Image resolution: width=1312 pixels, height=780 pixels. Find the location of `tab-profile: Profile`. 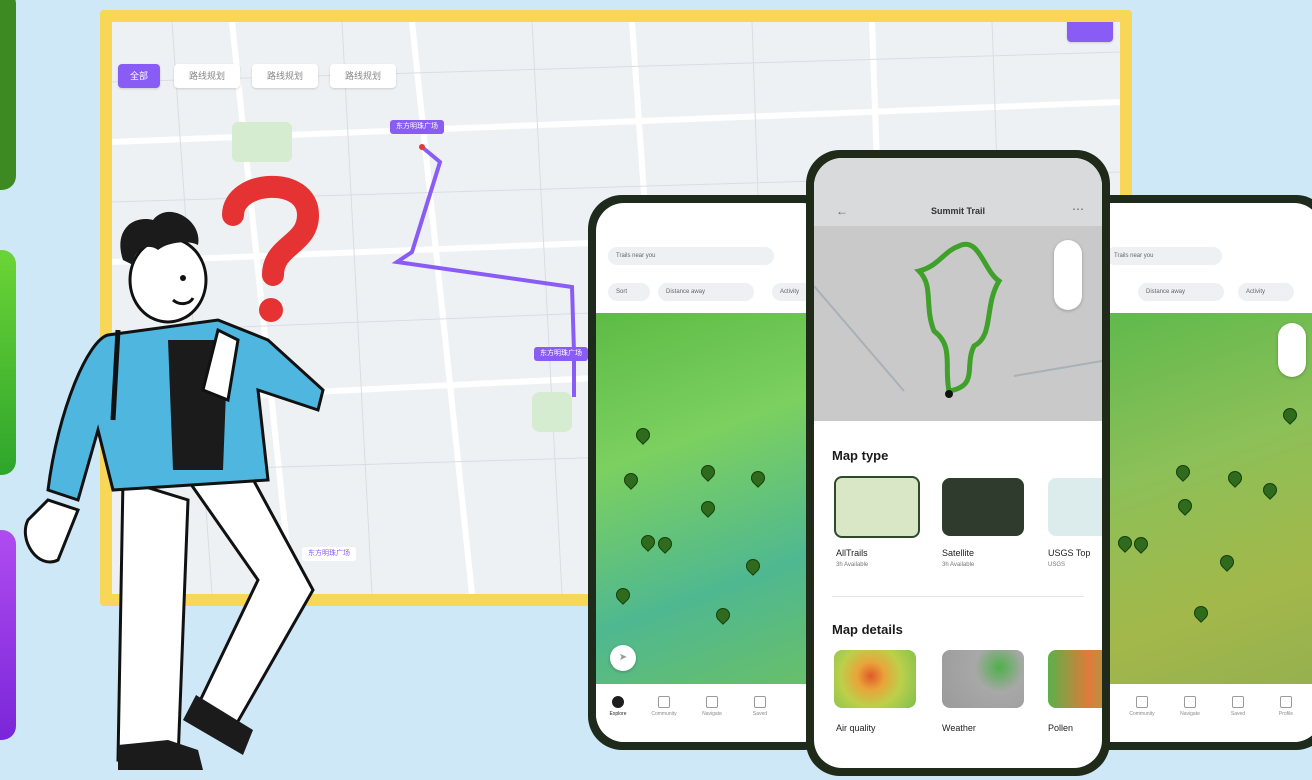

tab-profile: Profile is located at coordinates (1286, 706).